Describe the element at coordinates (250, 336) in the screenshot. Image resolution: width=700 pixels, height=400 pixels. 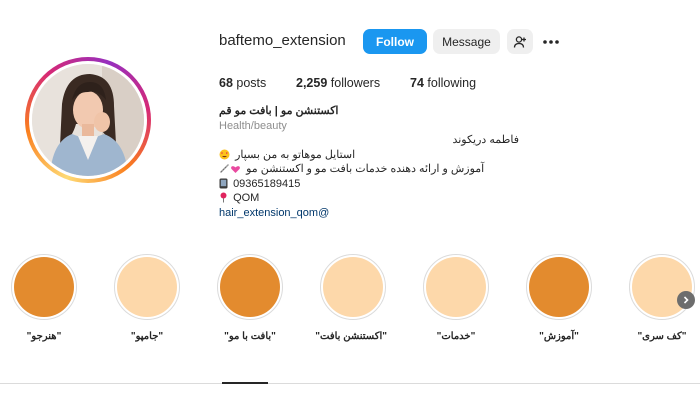
I see `highlight-label: "بافت با مو"` at that location.